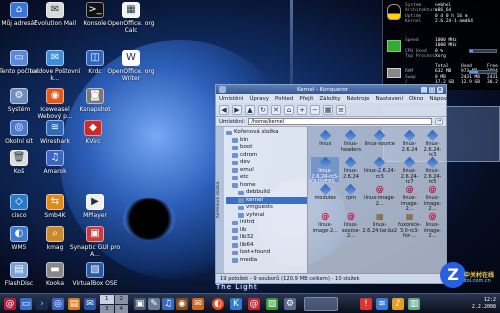 The image size is (500, 313). I want to click on file-item: ▦ linux-2.6.24.tar.bz2, so click(379, 224).